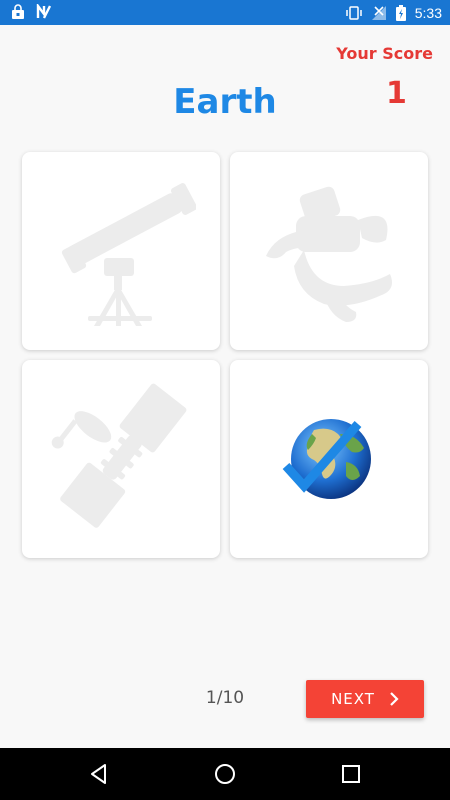 The height and width of the screenshot is (800, 450). Describe the element at coordinates (44, 11) in the screenshot. I see `n-notification-icon` at that location.